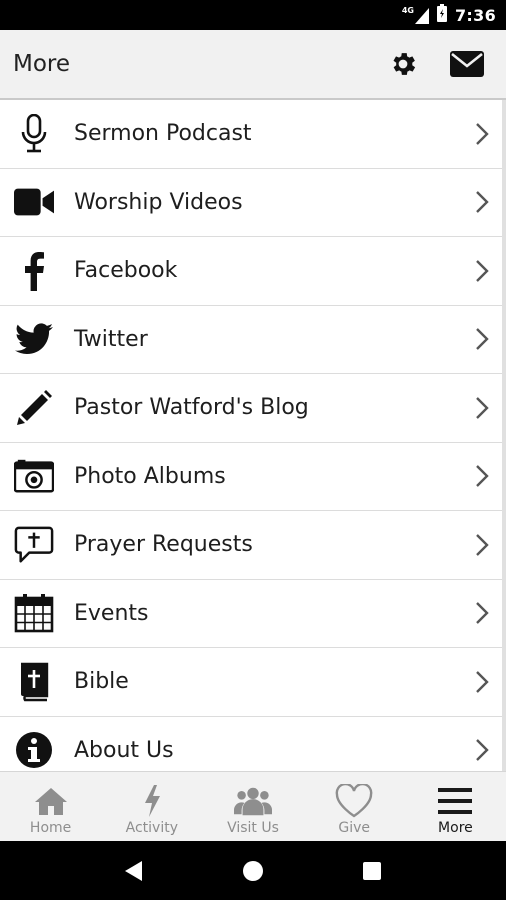  What do you see at coordinates (151, 828) in the screenshot?
I see `tab-label: Activity` at bounding box center [151, 828].